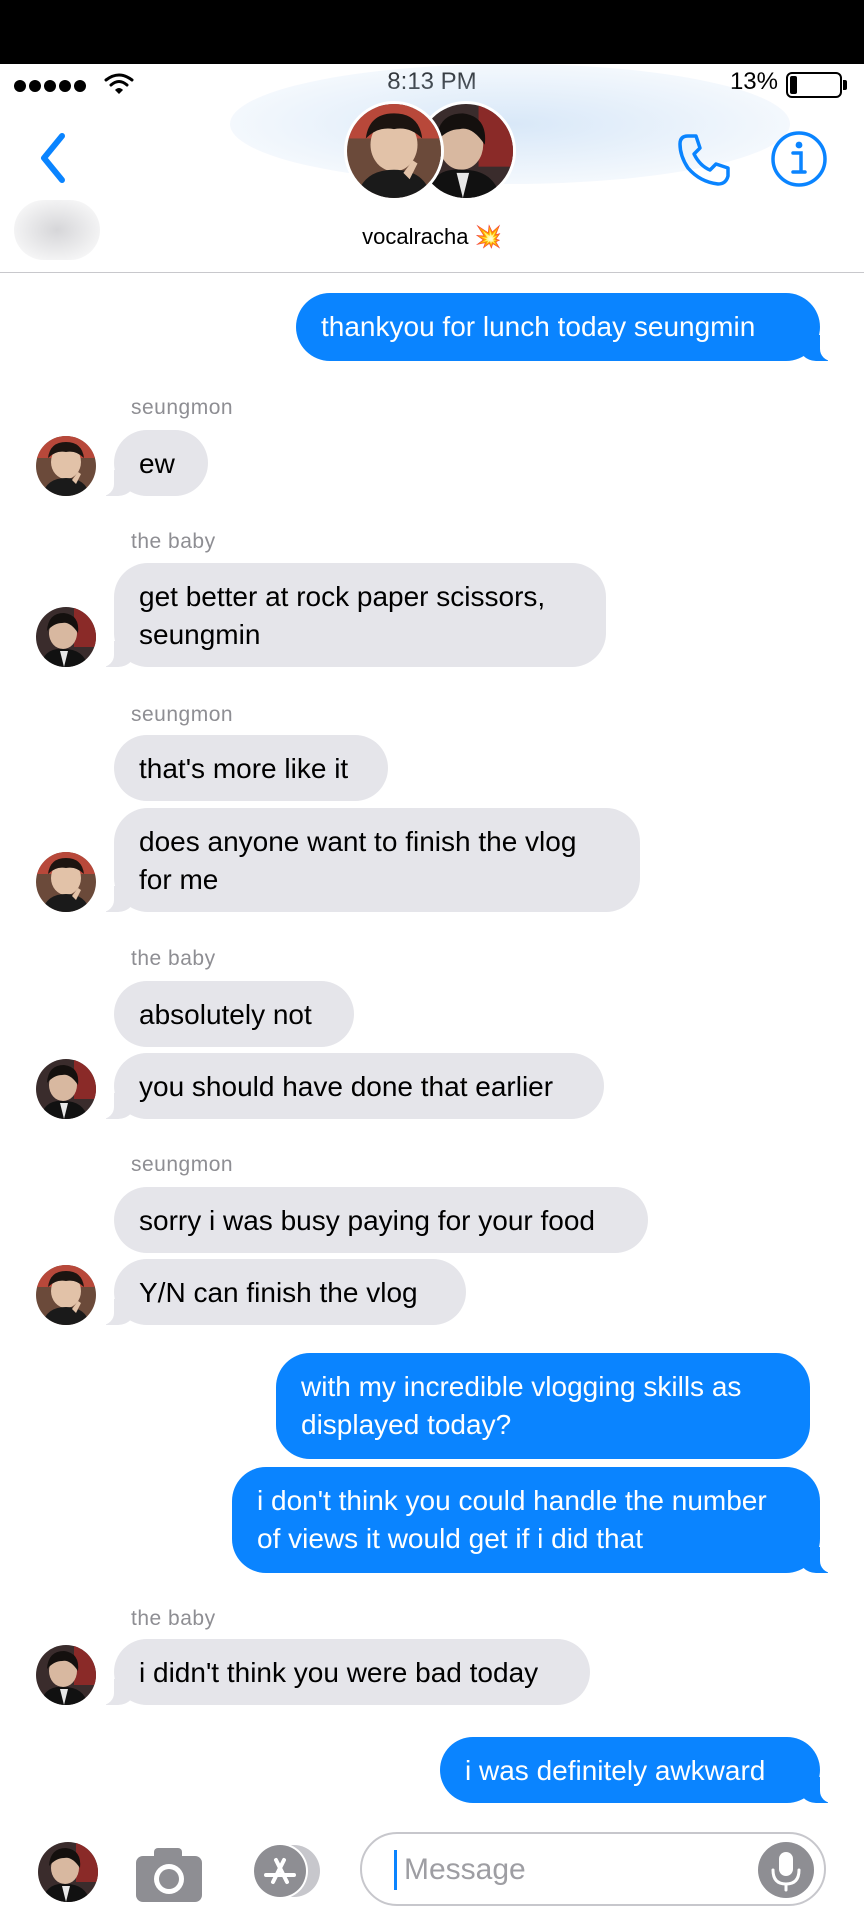 Image resolution: width=864 pixels, height=1920 pixels. I want to click on group-name: vocalracha 💥, so click(432, 237).